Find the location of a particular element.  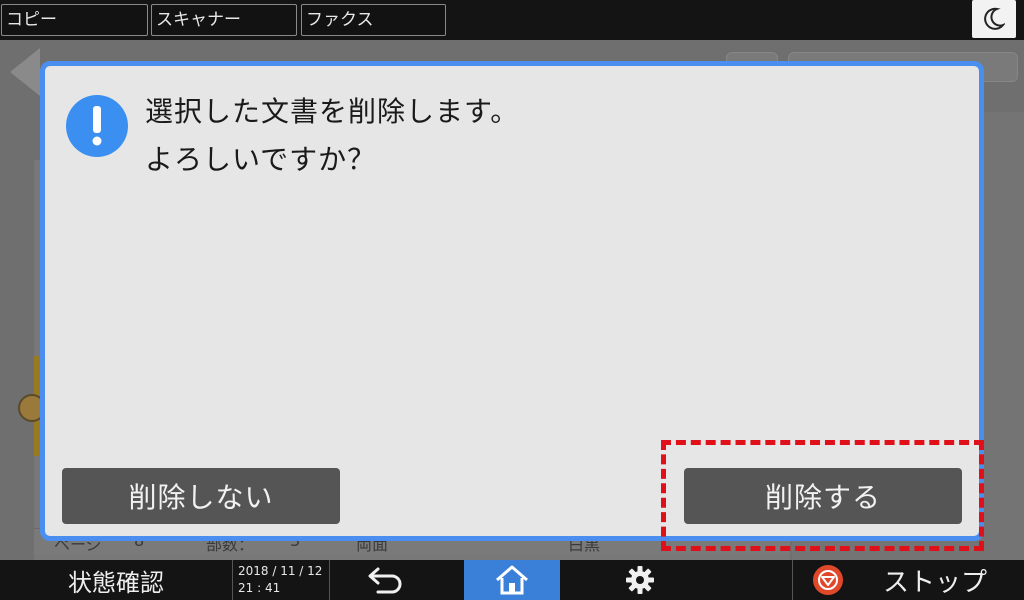

settings-button is located at coordinates (640, 580).